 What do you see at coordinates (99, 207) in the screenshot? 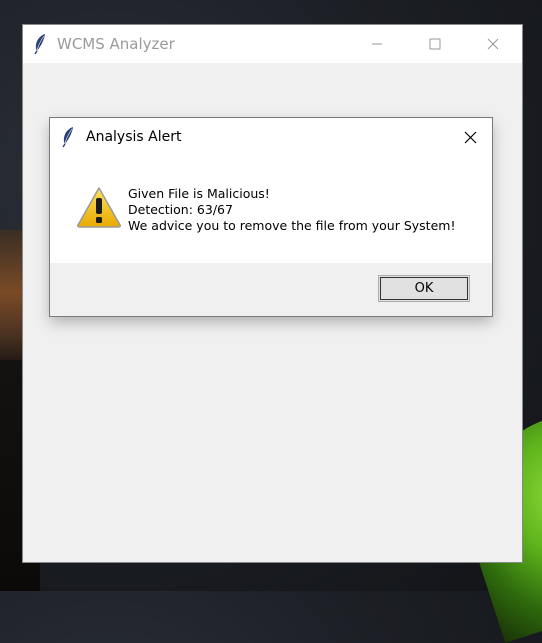
I see `warning-icon` at bounding box center [99, 207].